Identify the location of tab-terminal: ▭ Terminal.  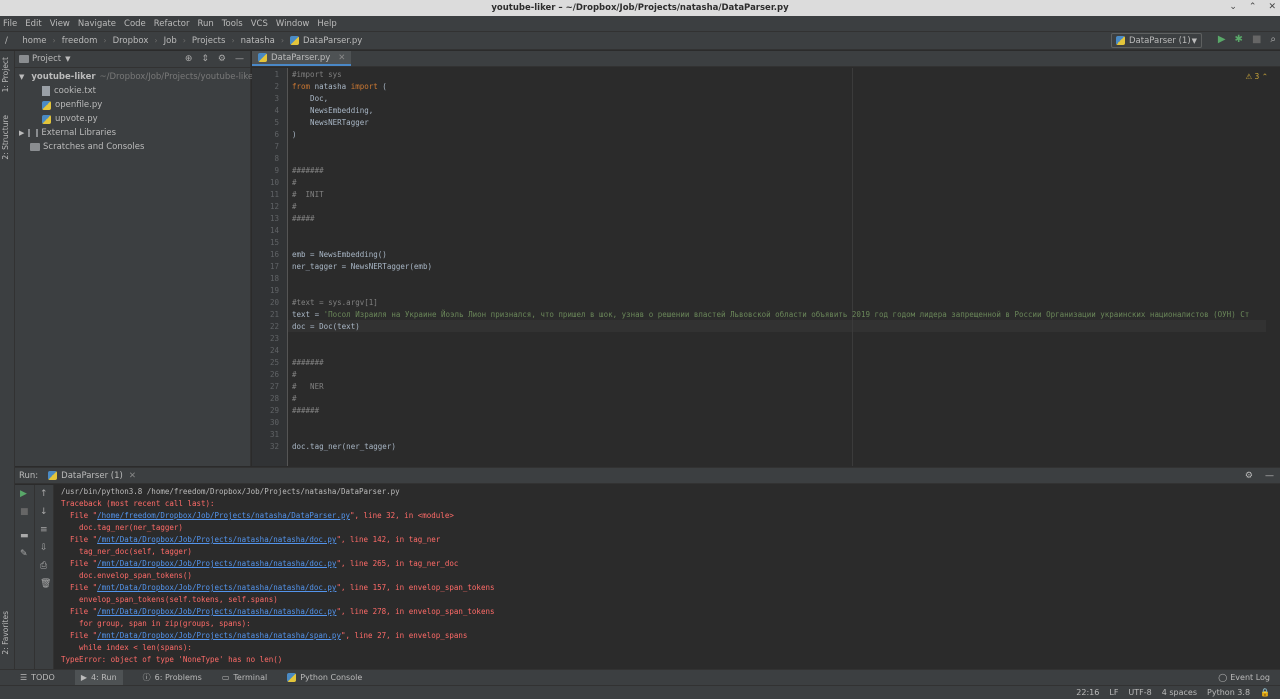
(244, 677).